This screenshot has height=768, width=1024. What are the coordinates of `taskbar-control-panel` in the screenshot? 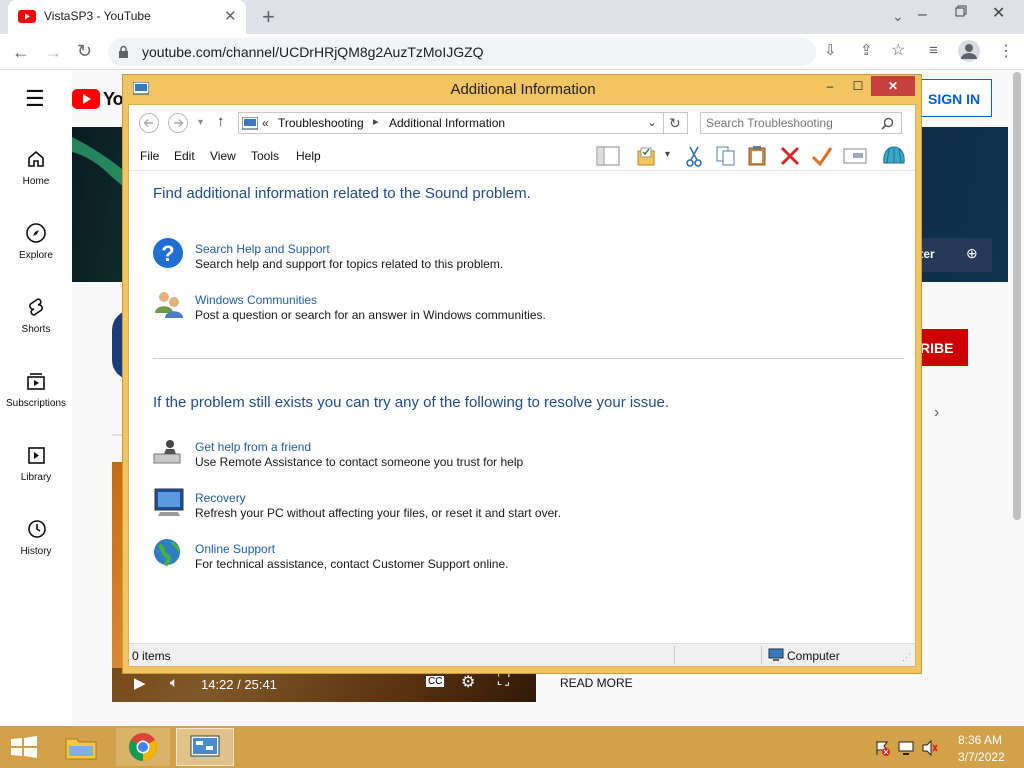 It's located at (205, 747).